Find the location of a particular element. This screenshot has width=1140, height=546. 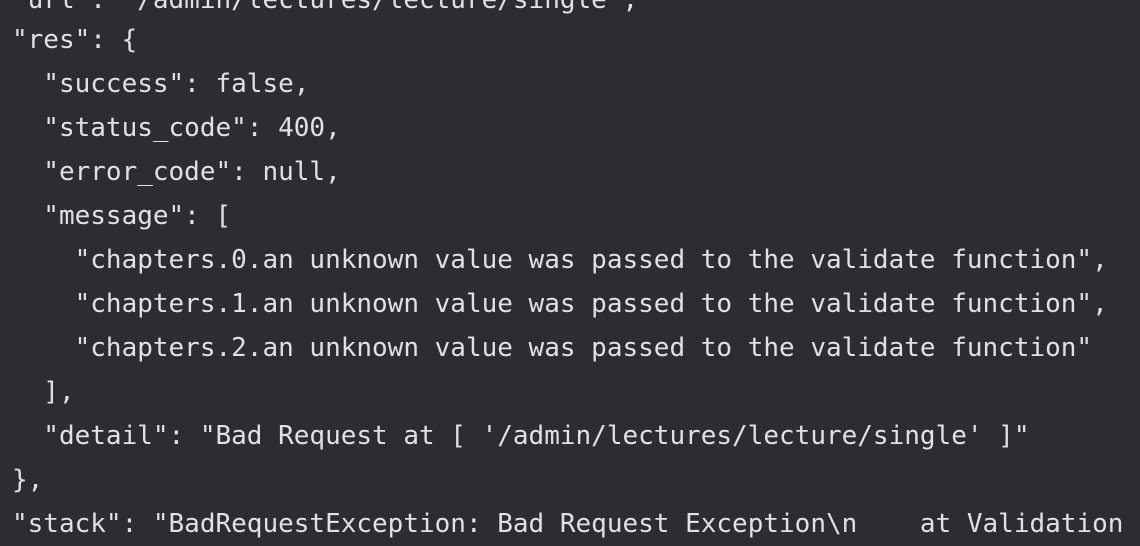

code-line-text: ], is located at coordinates (43, 392).